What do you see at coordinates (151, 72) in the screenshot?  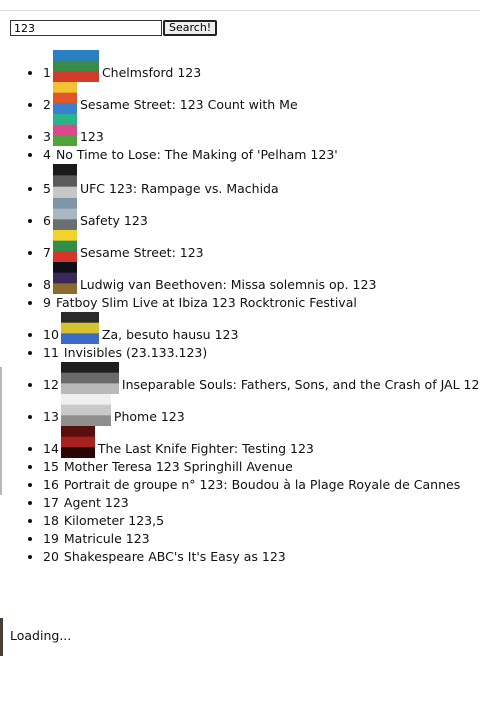 I see `result-title-link: Chelmsford 123` at bounding box center [151, 72].